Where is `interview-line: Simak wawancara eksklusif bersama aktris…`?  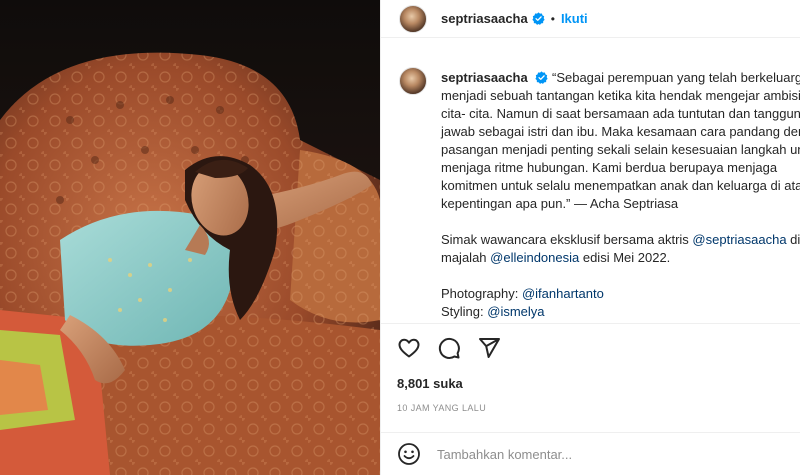
interview-line: Simak wawancara eksklusif bersama aktris… is located at coordinates (620, 240).